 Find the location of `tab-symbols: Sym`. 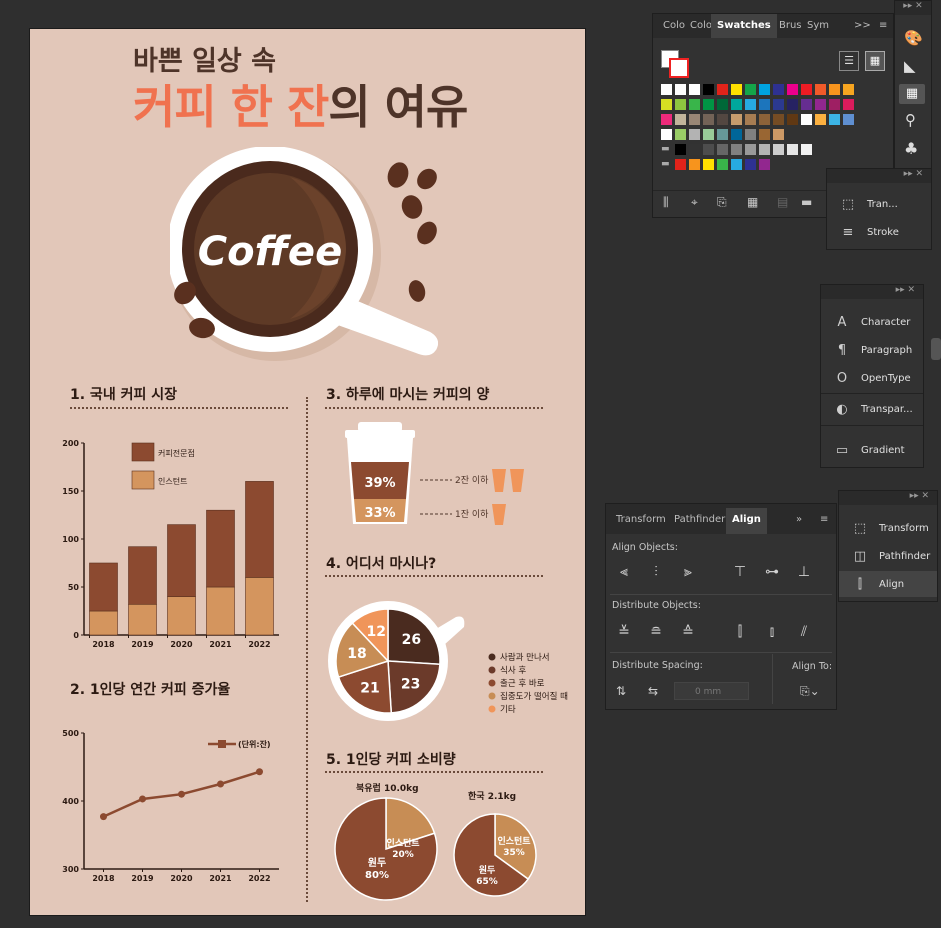

tab-symbols: Sym is located at coordinates (818, 26).